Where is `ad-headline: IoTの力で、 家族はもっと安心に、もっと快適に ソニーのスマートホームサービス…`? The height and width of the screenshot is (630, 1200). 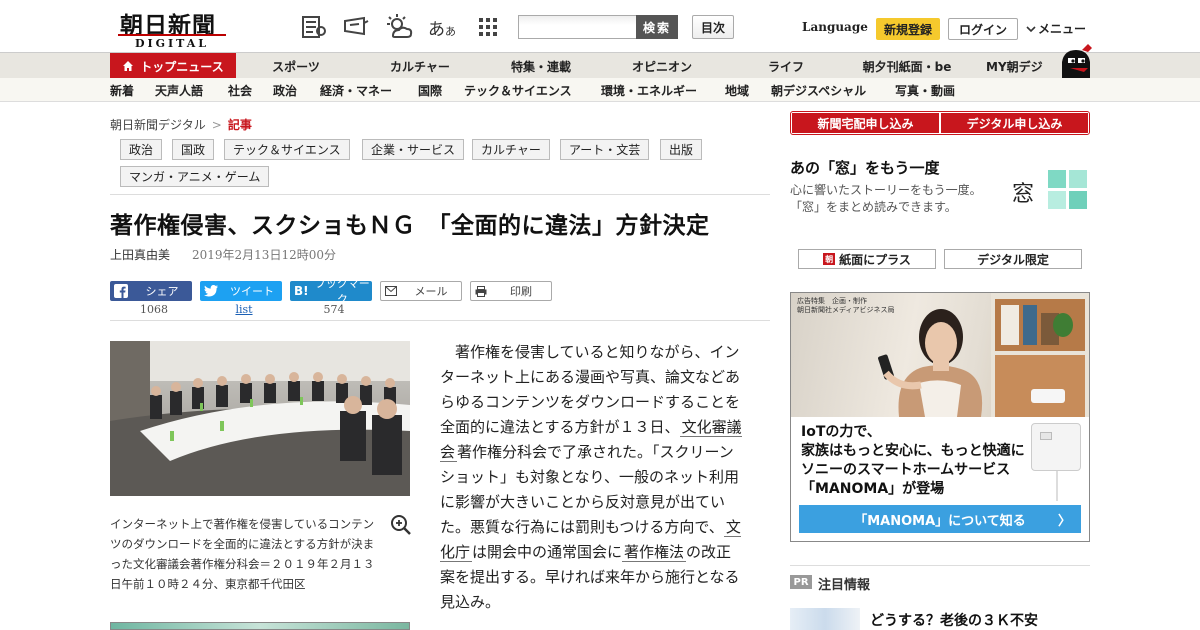 ad-headline: IoTの力で、 家族はもっと安心に、もっと快適に ソニーのスマートホームサービス… is located at coordinates (916, 461).